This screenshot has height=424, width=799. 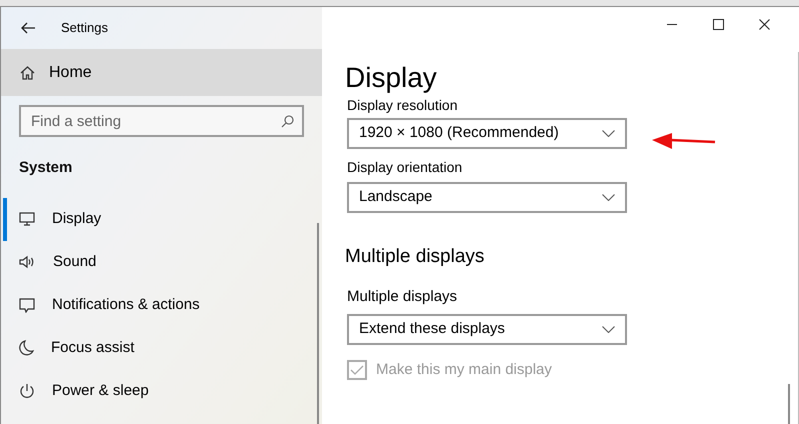 What do you see at coordinates (45, 168) in the screenshot?
I see `section-heading: System` at bounding box center [45, 168].